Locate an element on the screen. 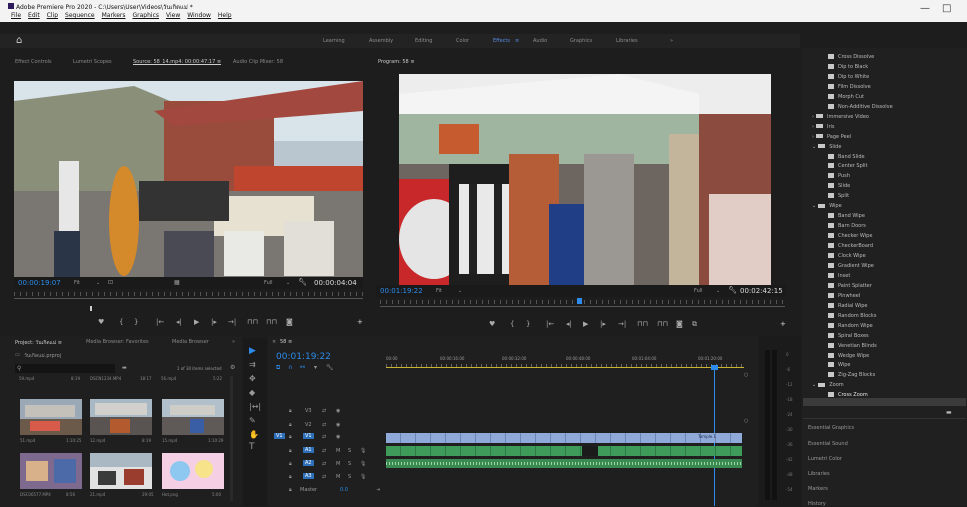 This screenshot has width=967, height=507. track-name: A3 is located at coordinates (308, 476).